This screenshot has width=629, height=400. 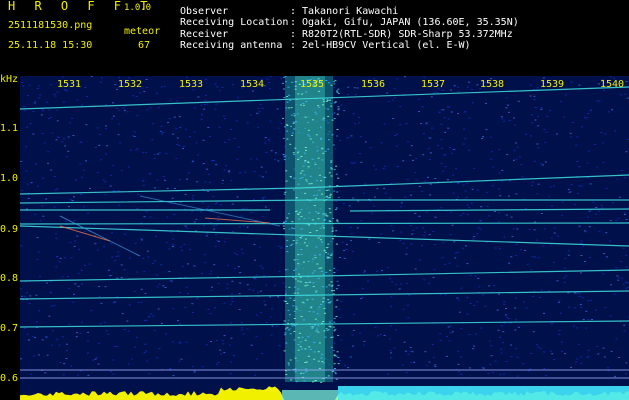 I want to click on info-label-location: Receiving Location, so click(x=234, y=22).